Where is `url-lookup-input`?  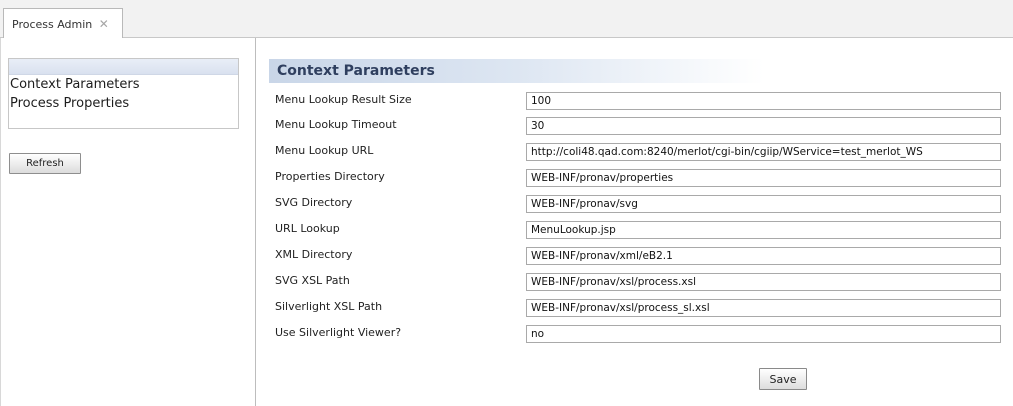 url-lookup-input is located at coordinates (763, 230).